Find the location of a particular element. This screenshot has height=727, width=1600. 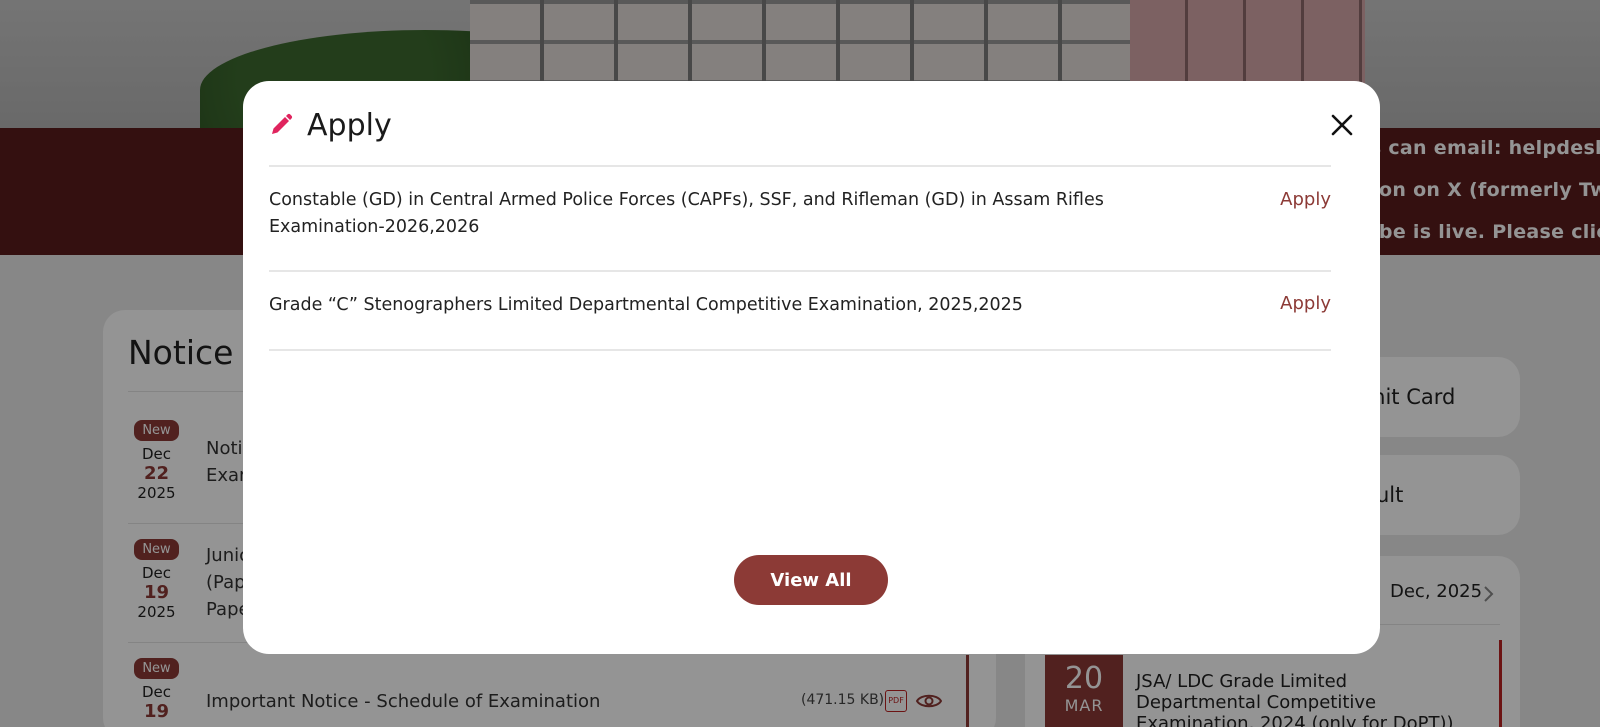

close-icon is located at coordinates (1342, 125).